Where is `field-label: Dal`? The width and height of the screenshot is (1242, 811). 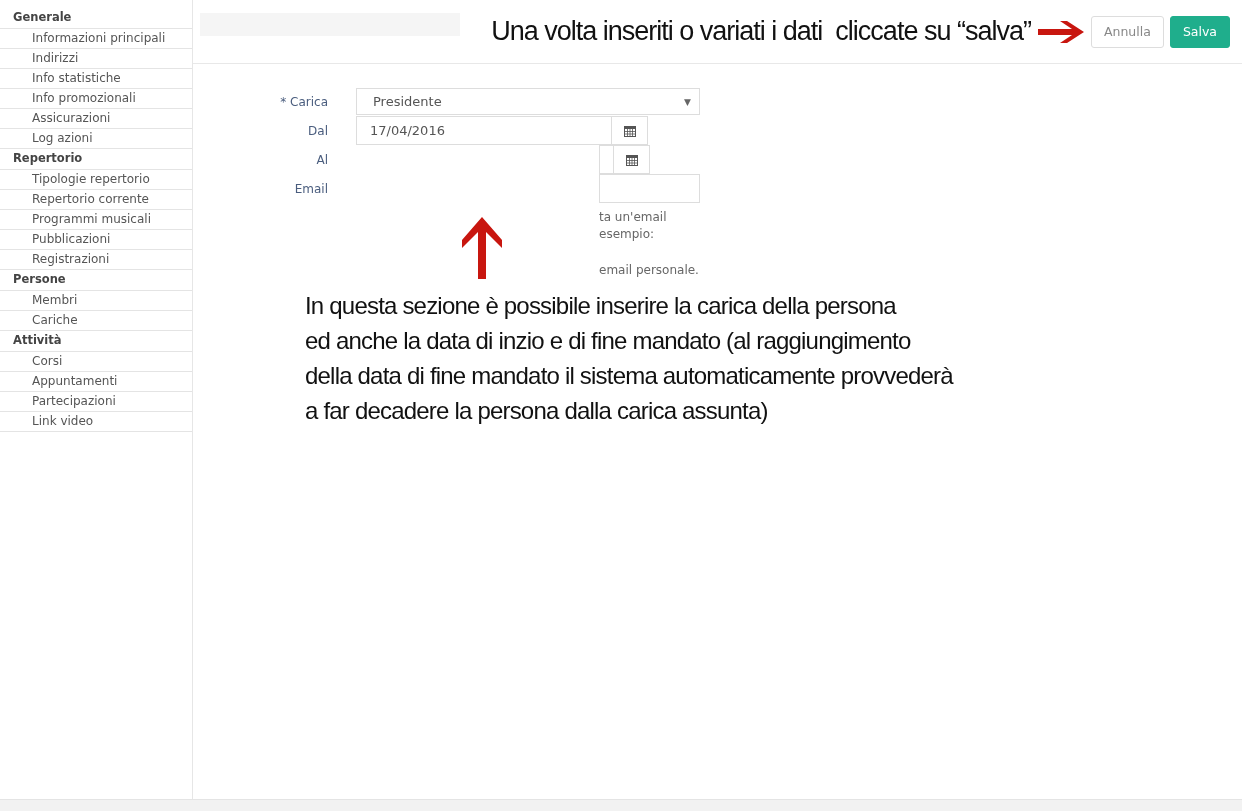 field-label: Dal is located at coordinates (317, 130).